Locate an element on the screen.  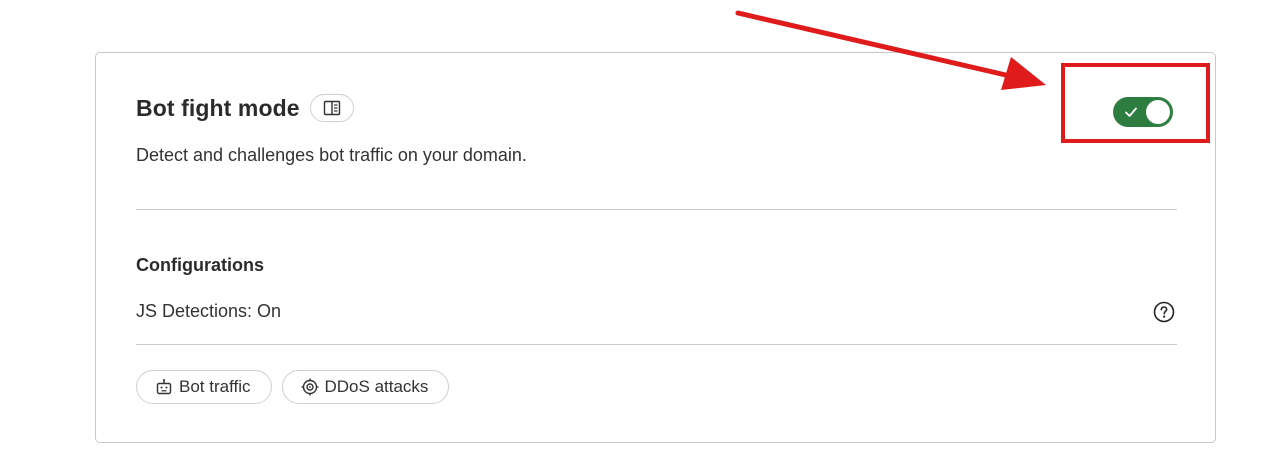
tag-ddos-attacks: DDoS attacks is located at coordinates (365, 387).